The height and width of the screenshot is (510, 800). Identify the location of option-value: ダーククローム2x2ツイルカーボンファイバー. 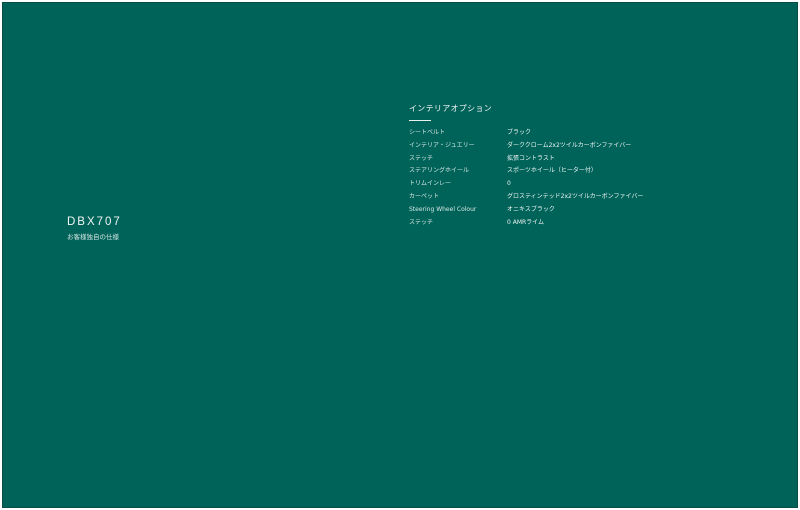
(569, 145).